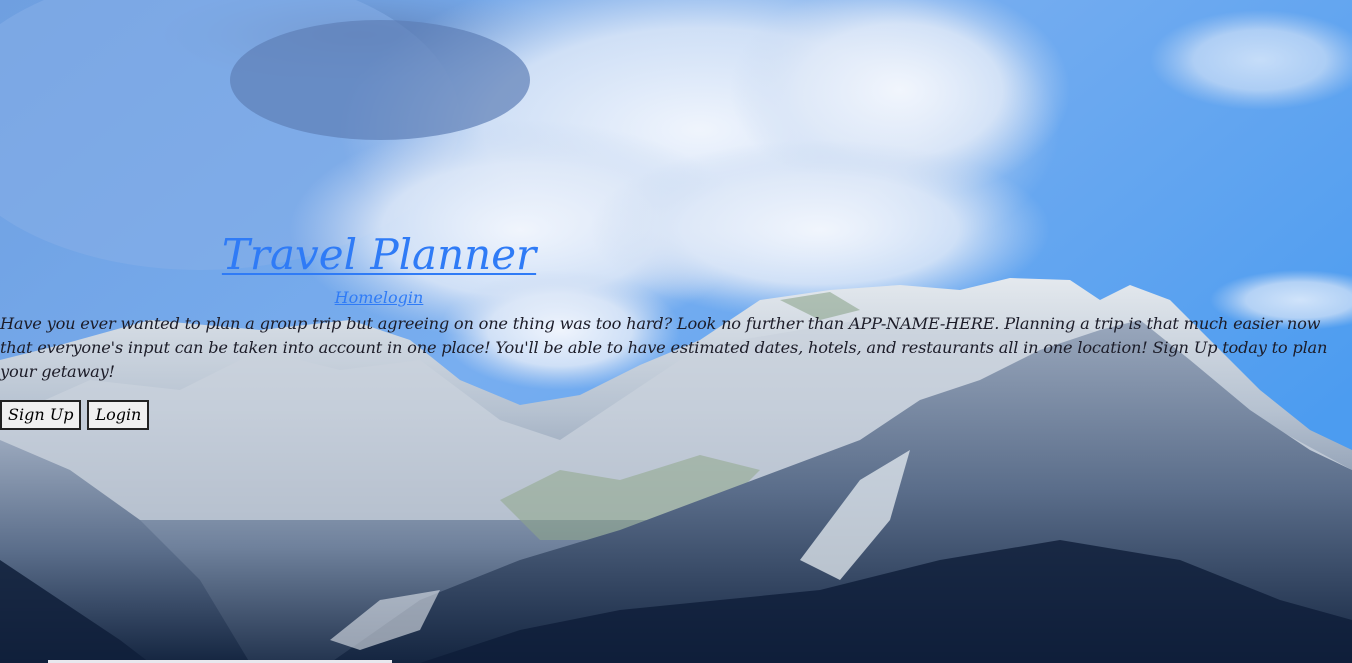 The width and height of the screenshot is (1352, 663). I want to click on signup-button: Sign Up, so click(41, 415).